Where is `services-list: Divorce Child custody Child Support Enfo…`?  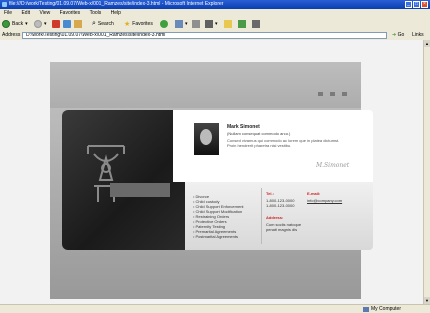 services-list: Divorce Child custody Child Support Enfo… is located at coordinates (218, 216).